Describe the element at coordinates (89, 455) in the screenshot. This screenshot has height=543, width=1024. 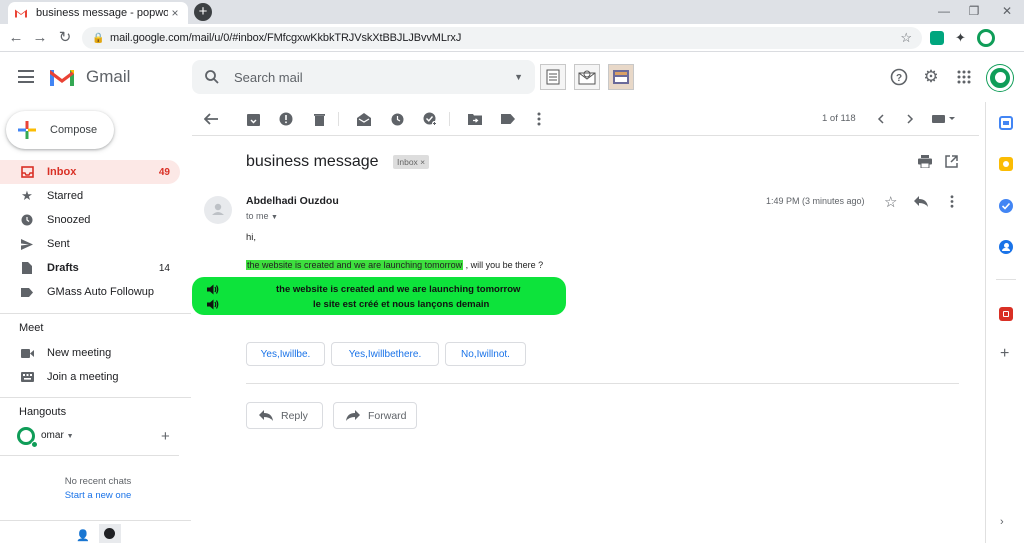
I see `sidebar-divider` at that location.